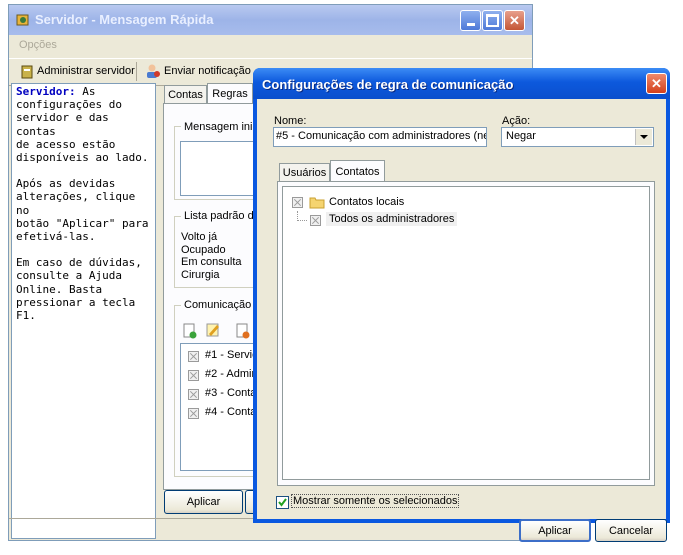 The height and width of the screenshot is (555, 683). Describe the element at coordinates (516, 121) in the screenshot. I see `action-label: Ação:` at that location.